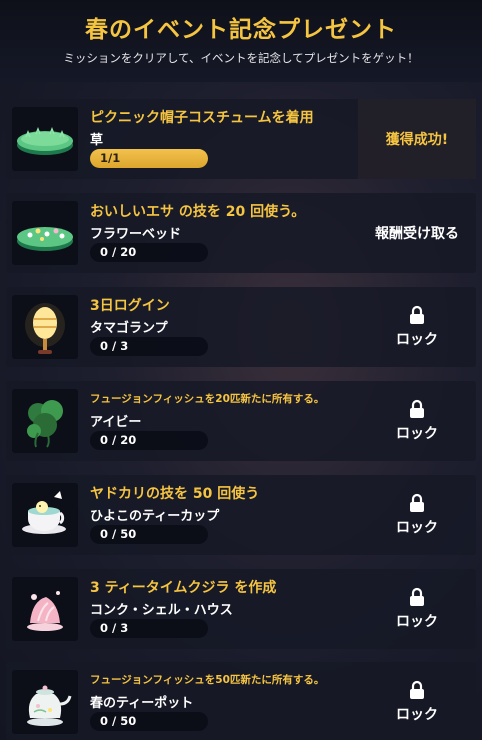 This screenshot has height=740, width=482. I want to click on ivy-plant-icon, so click(45, 421).